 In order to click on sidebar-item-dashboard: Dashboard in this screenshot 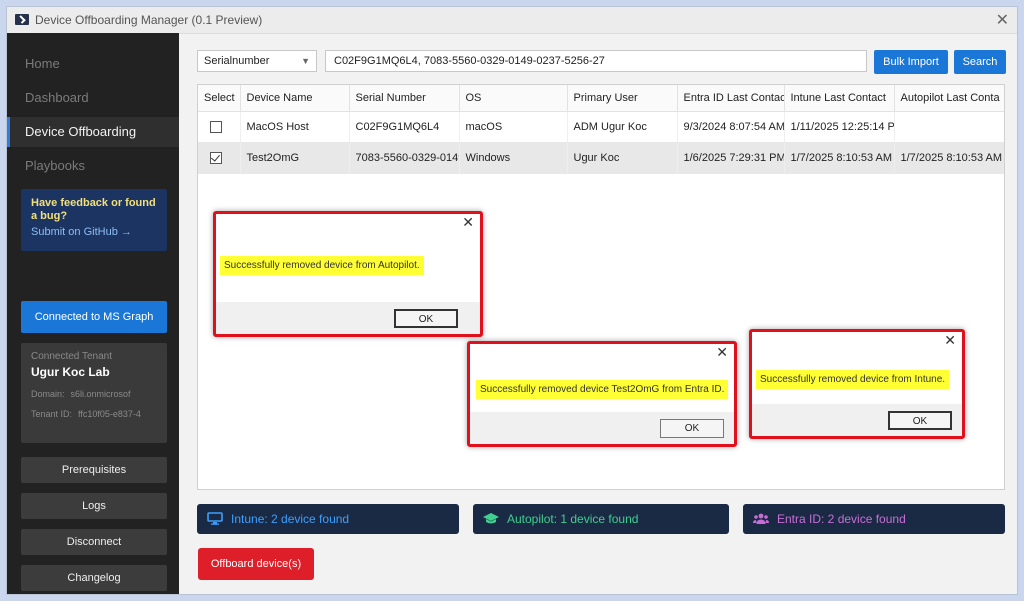, I will do `click(93, 98)`.